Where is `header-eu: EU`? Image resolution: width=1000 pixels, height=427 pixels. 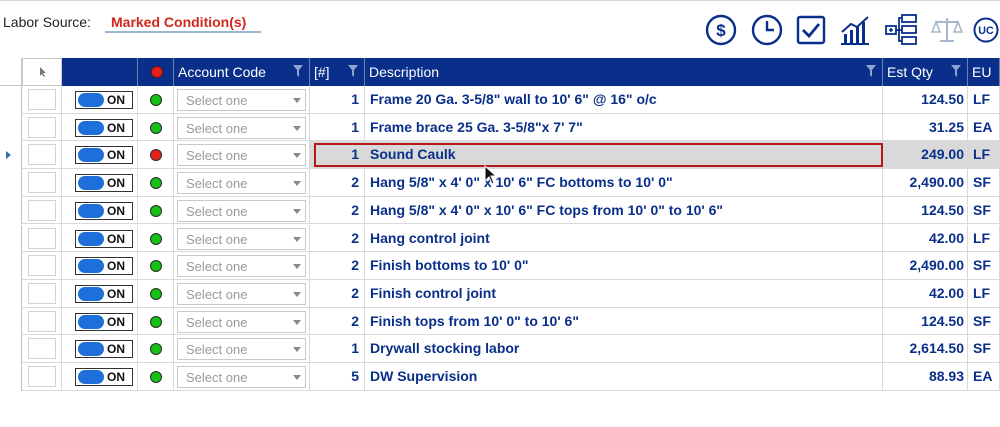
header-eu: EU is located at coordinates (984, 72).